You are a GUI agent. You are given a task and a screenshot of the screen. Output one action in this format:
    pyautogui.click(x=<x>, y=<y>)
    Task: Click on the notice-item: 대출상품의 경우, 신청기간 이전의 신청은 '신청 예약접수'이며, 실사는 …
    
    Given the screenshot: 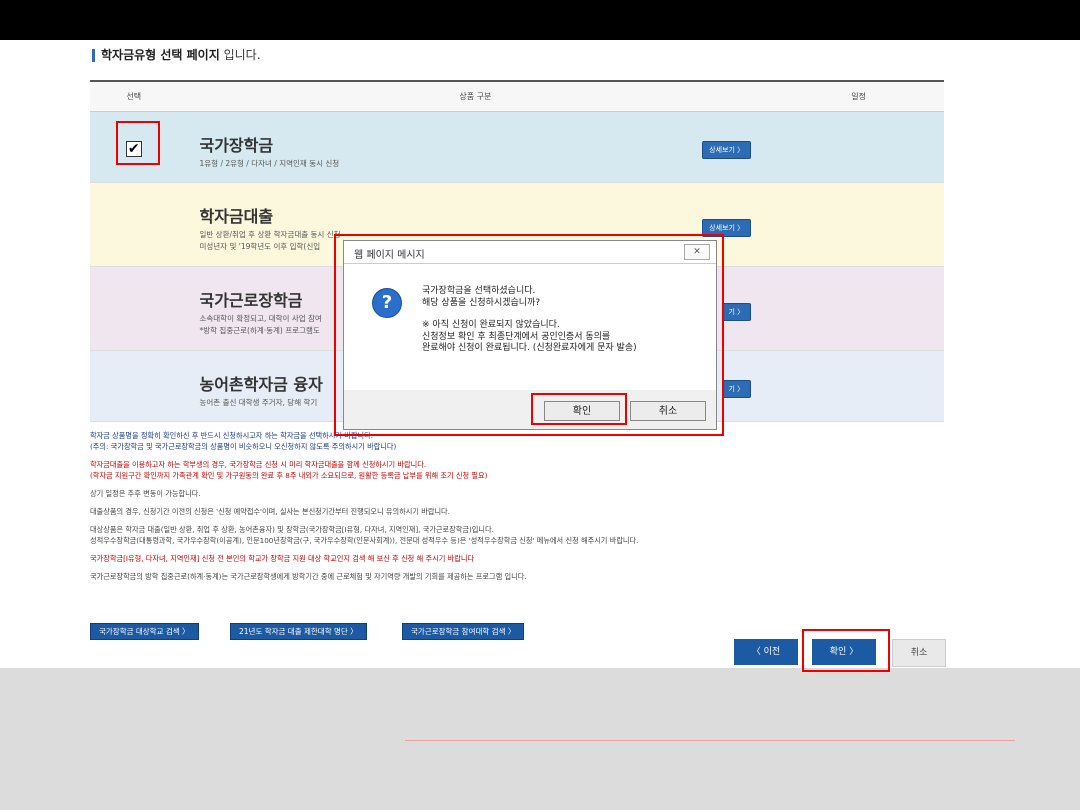 What is the action you would take?
    pyautogui.click(x=270, y=511)
    